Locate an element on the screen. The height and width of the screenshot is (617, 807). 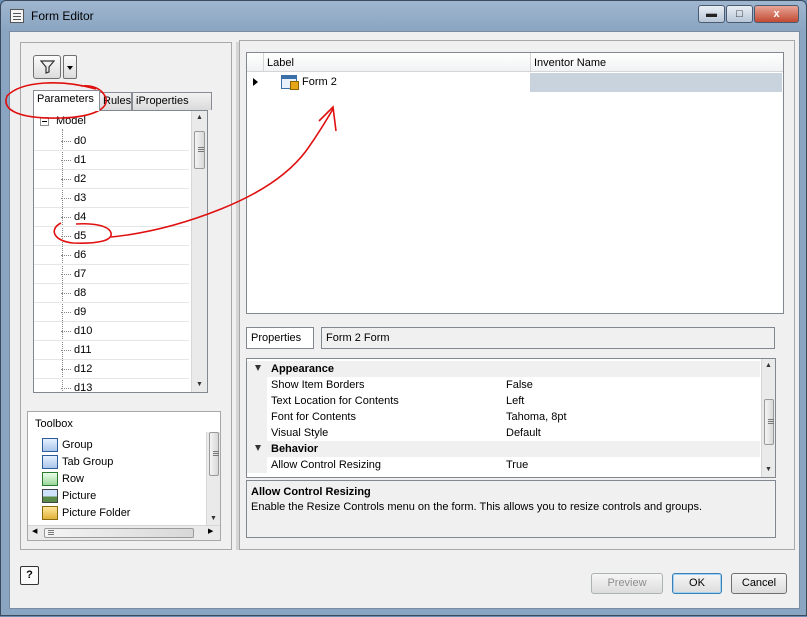
tree-item-label: d7 is located at coordinates (80, 274).